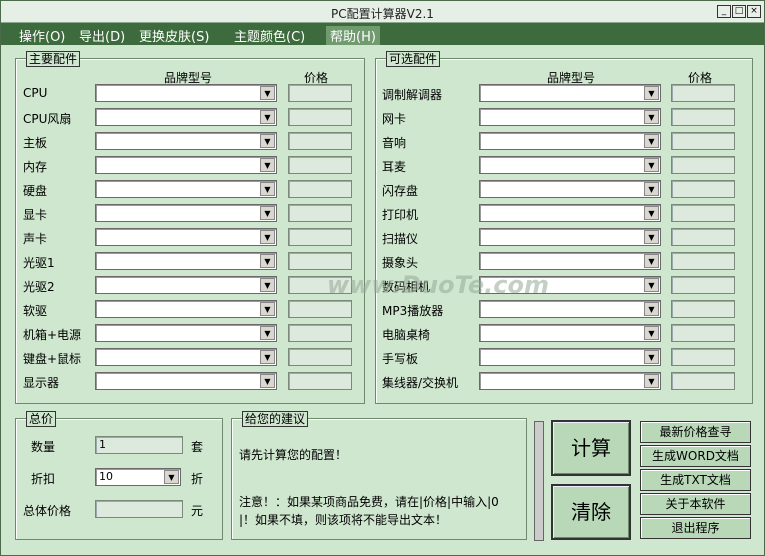  I want to click on close-button: ×, so click(754, 11).